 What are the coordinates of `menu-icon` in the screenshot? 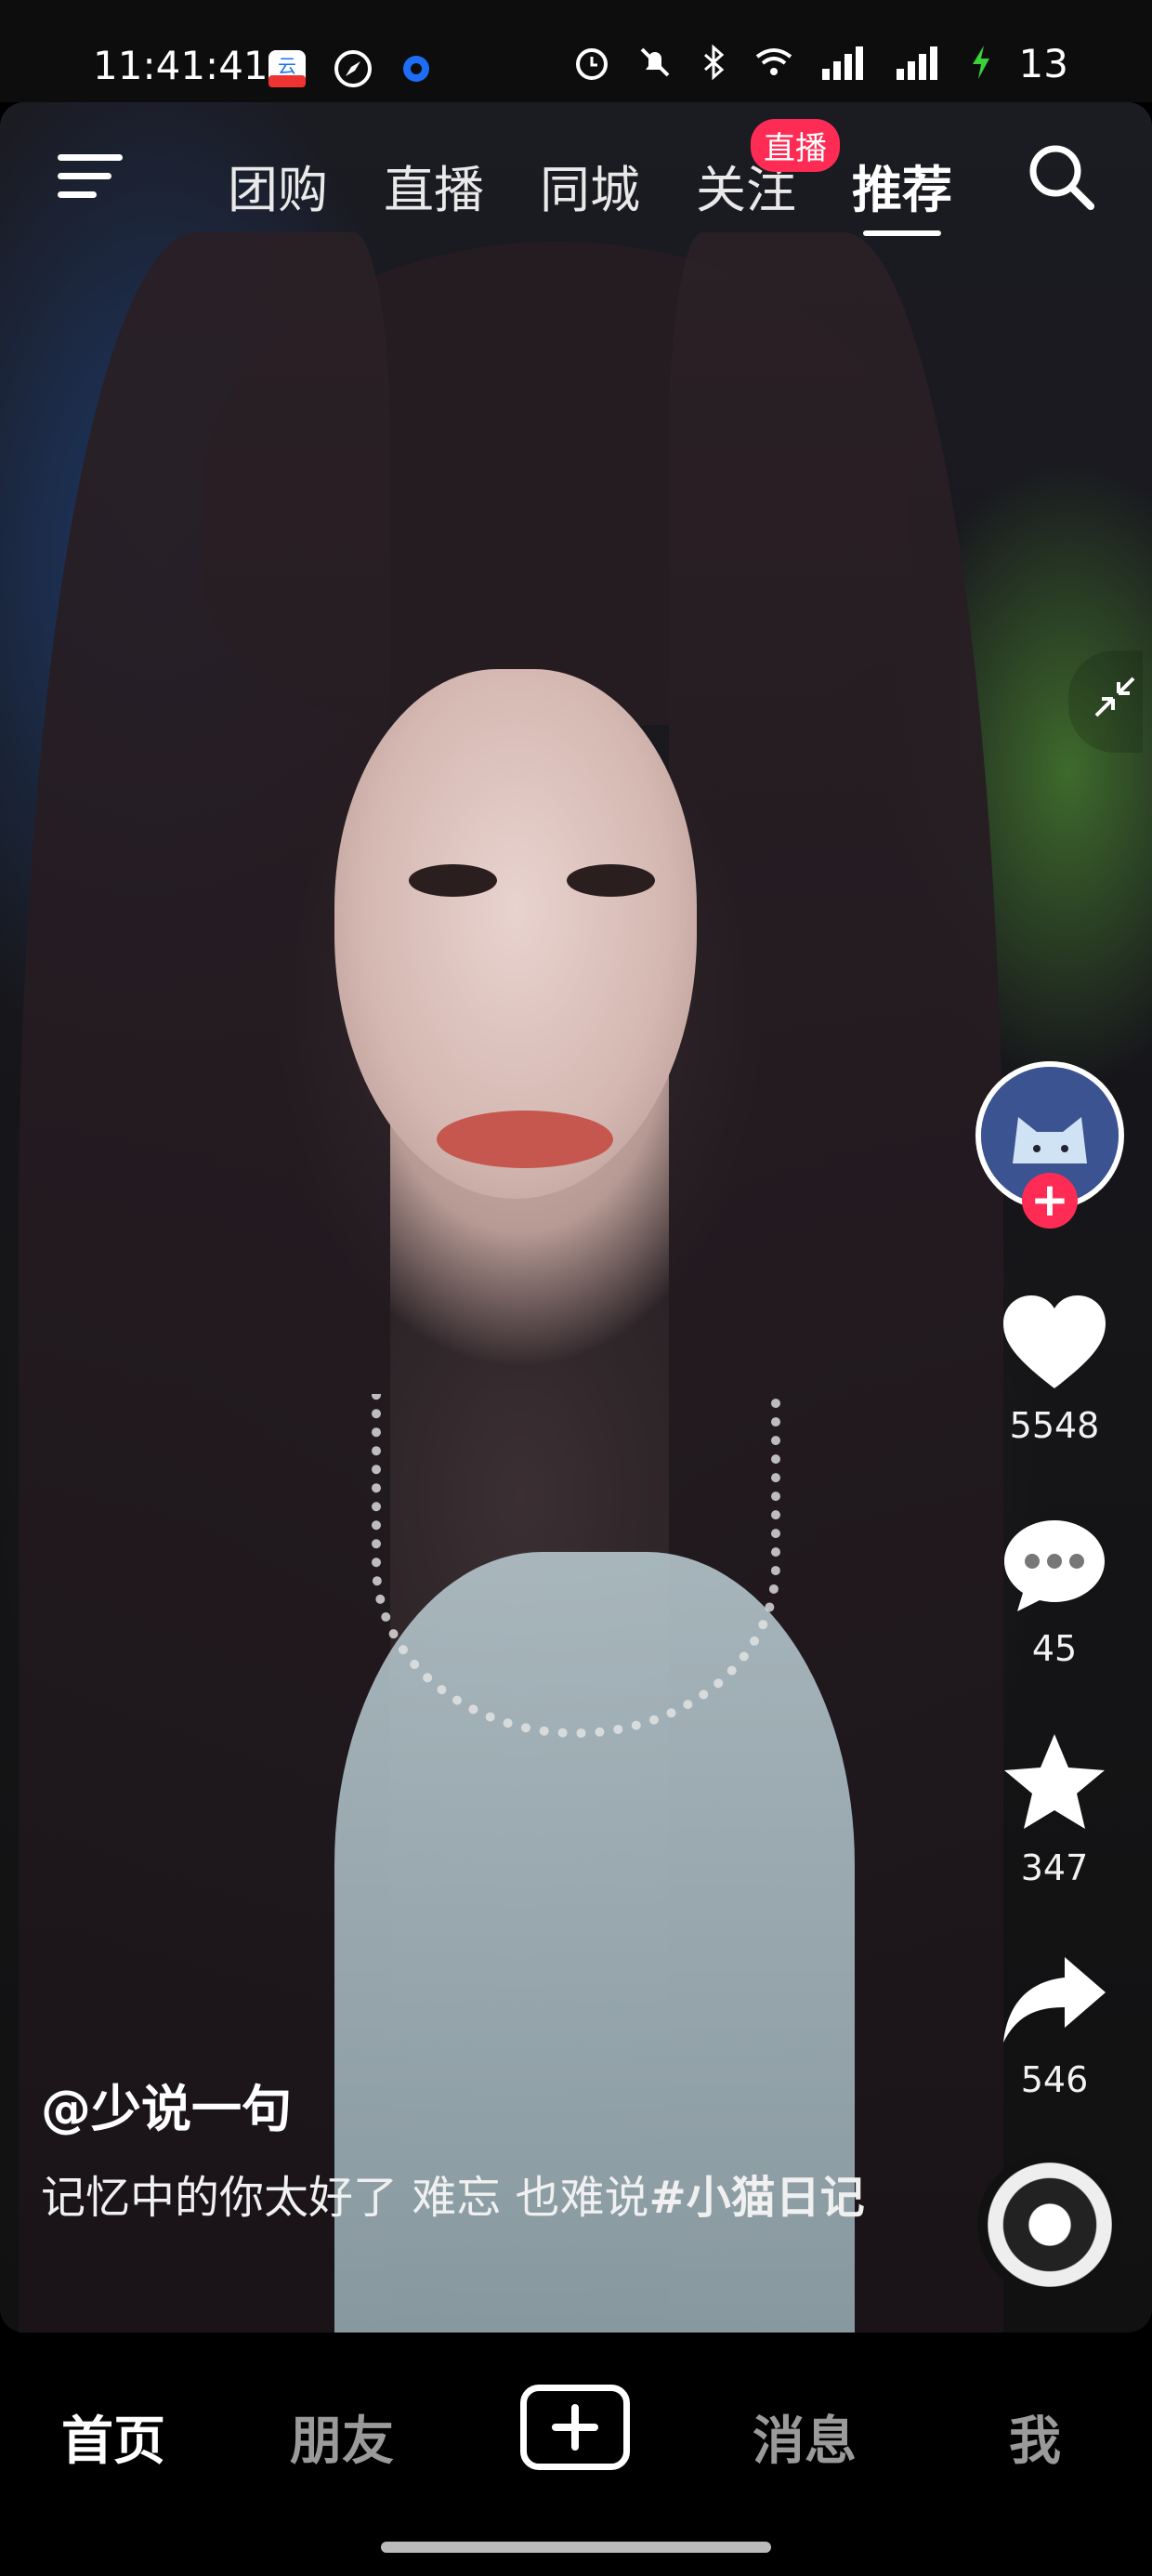 It's located at (90, 175).